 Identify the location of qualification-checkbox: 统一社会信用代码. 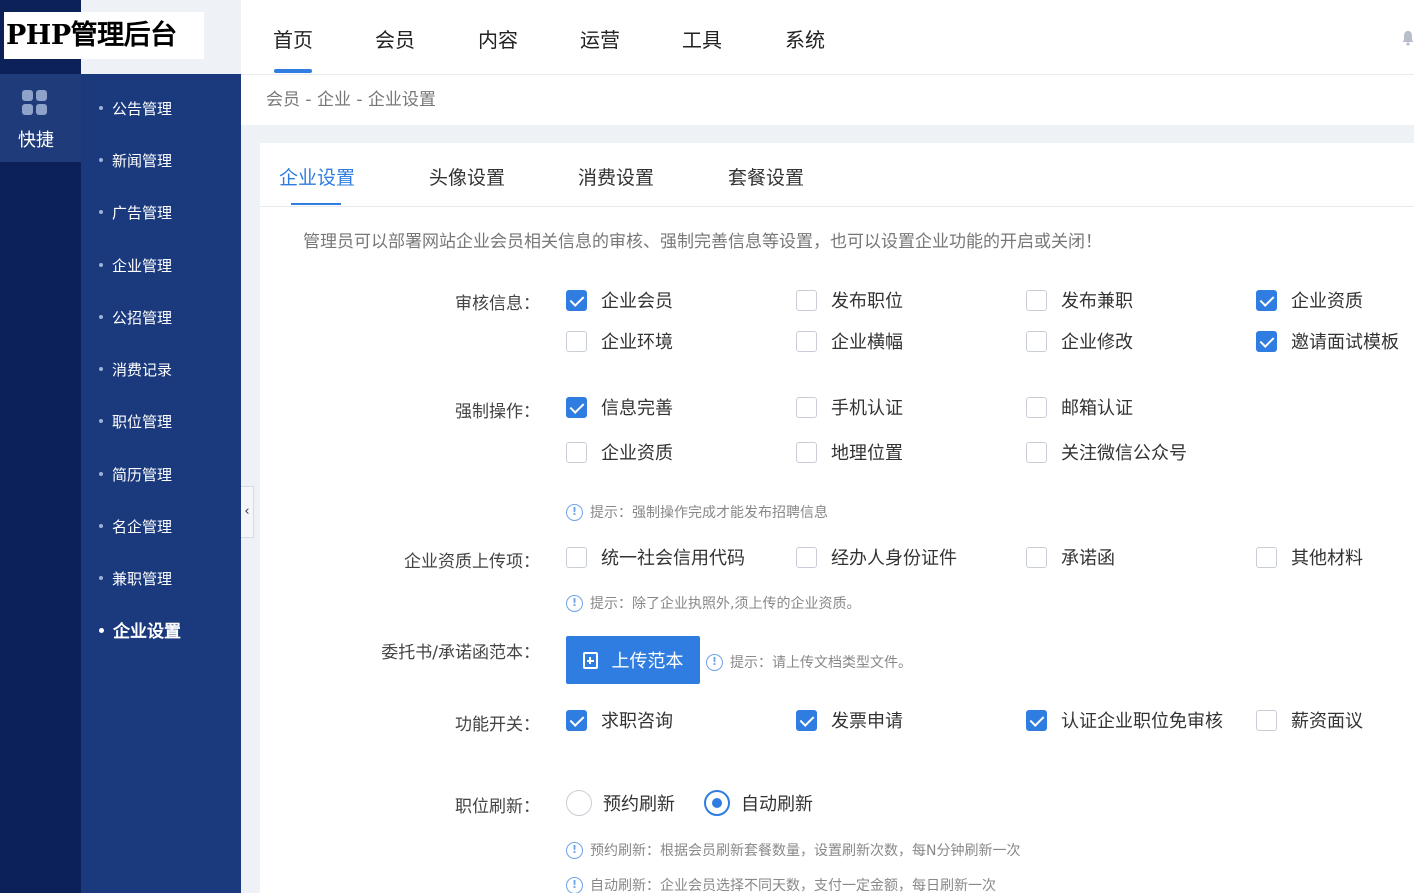
(655, 557).